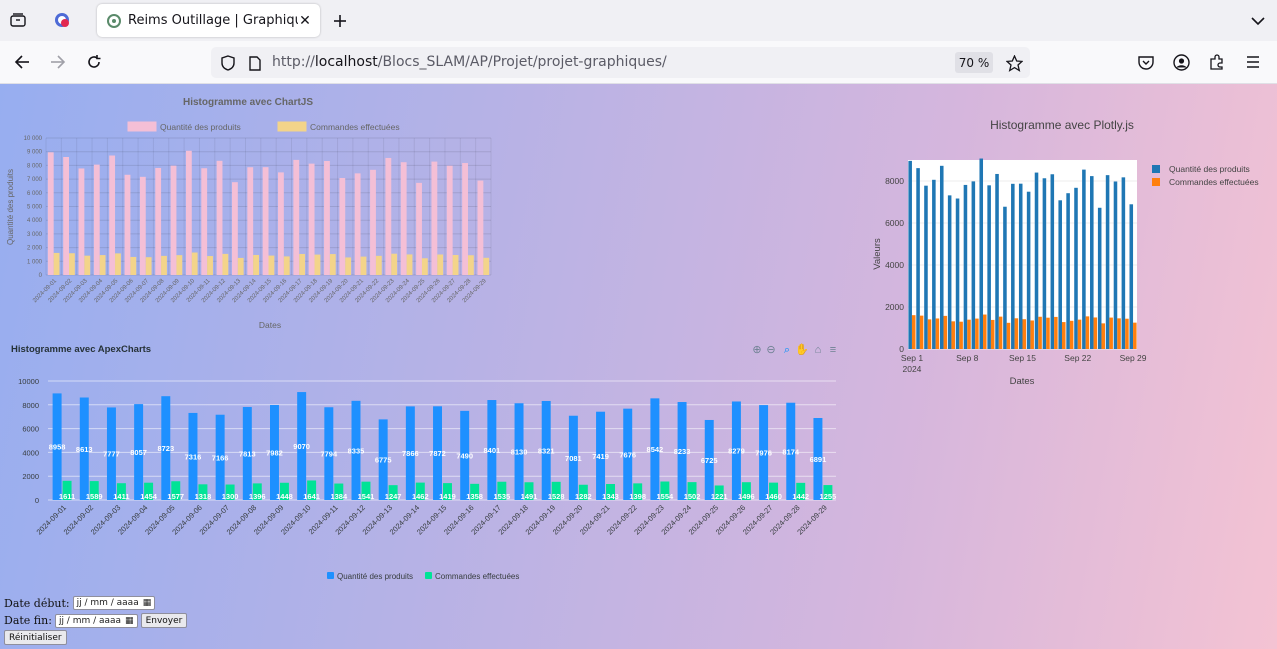 The image size is (1277, 649). Describe the element at coordinates (228, 63) in the screenshot. I see `shield-icon` at that location.